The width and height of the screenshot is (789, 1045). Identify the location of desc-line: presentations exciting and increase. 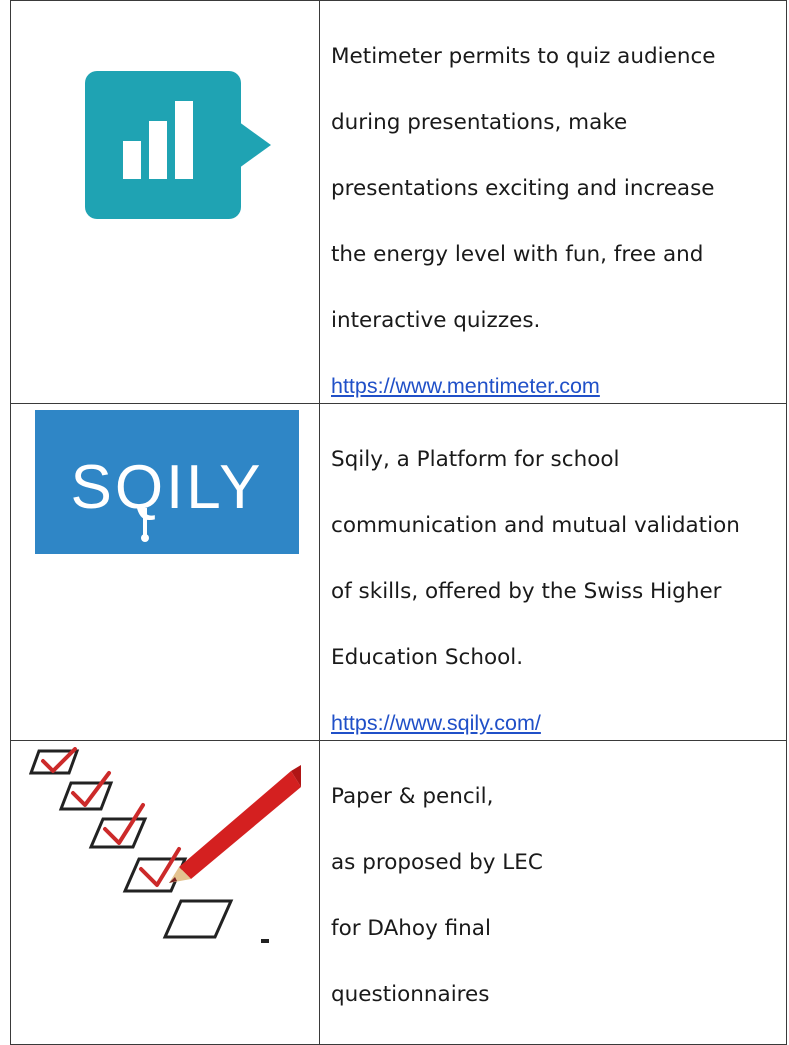
(523, 188).